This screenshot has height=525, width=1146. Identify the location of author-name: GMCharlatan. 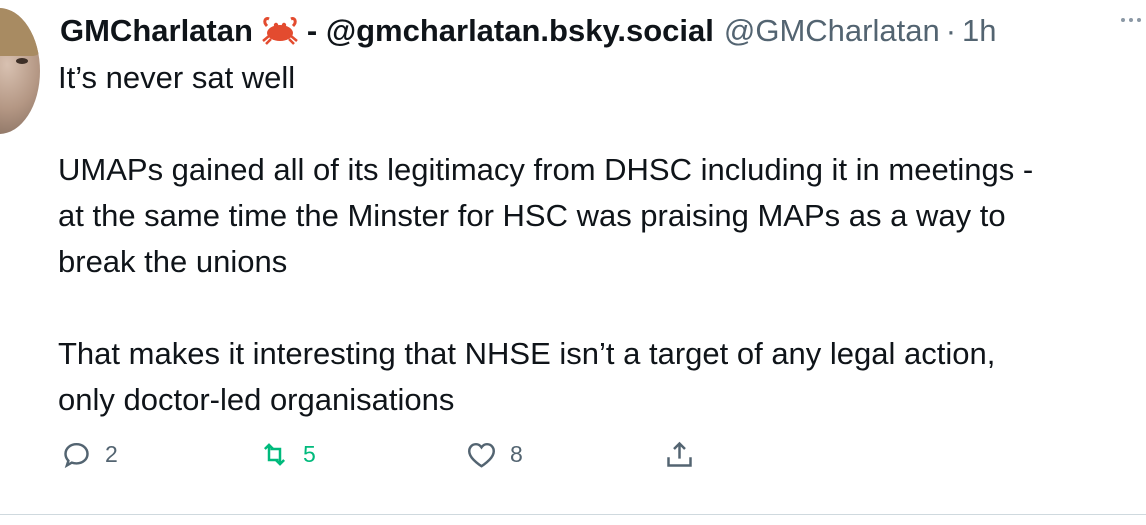
(156, 31).